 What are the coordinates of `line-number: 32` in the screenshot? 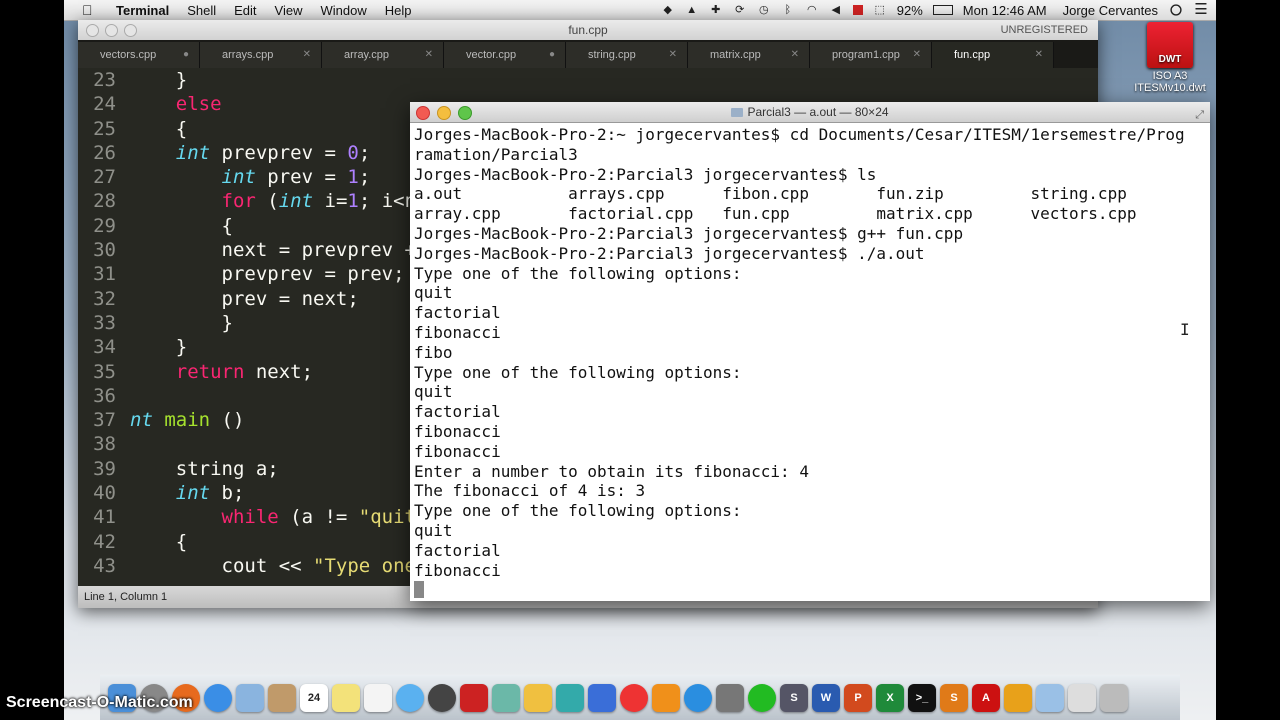 It's located at (104, 298).